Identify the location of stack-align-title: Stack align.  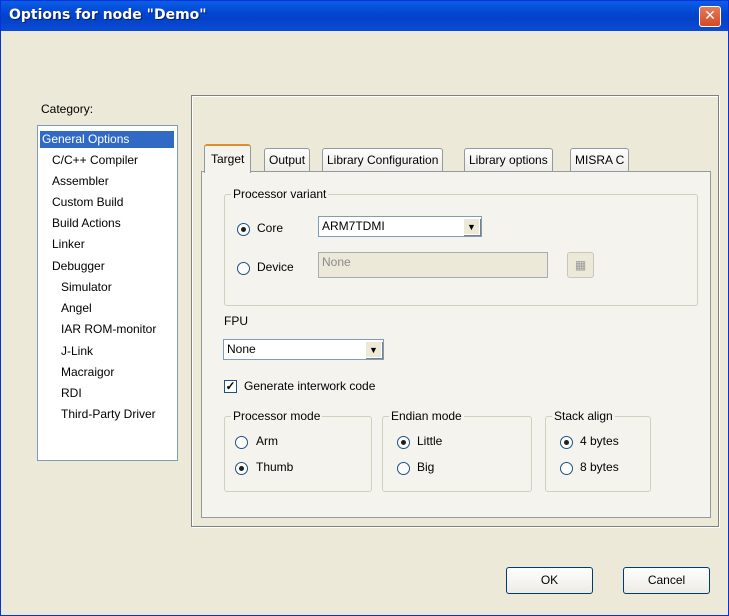
(583, 416).